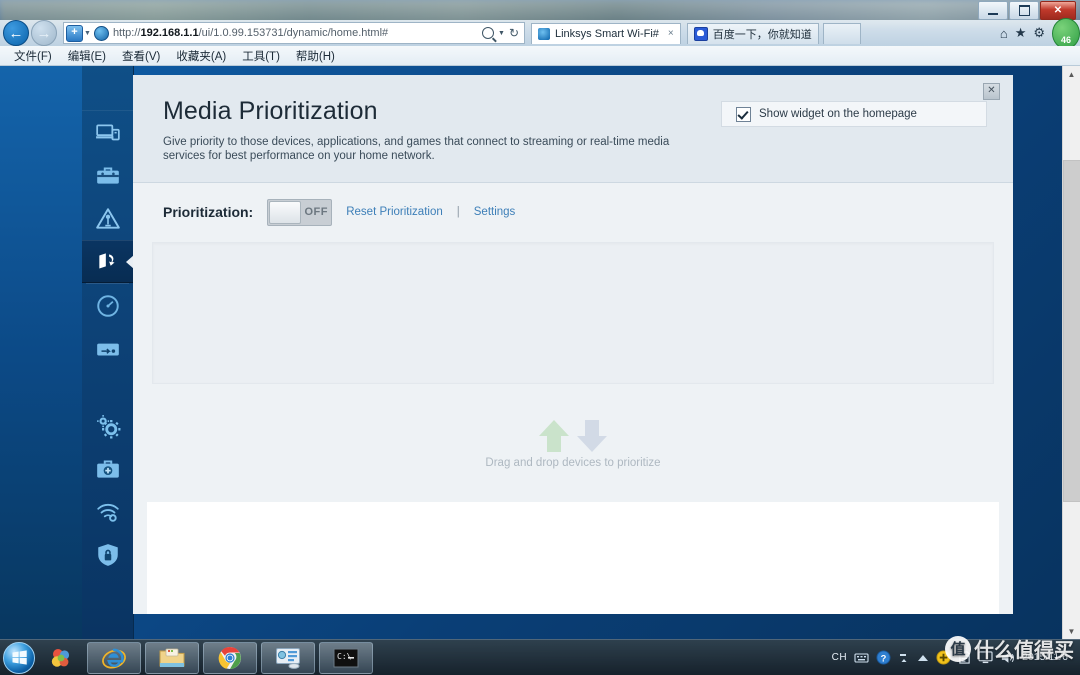 Image resolution: width=1080 pixels, height=675 pixels. I want to click on arrow-up-icon, so click(554, 435).